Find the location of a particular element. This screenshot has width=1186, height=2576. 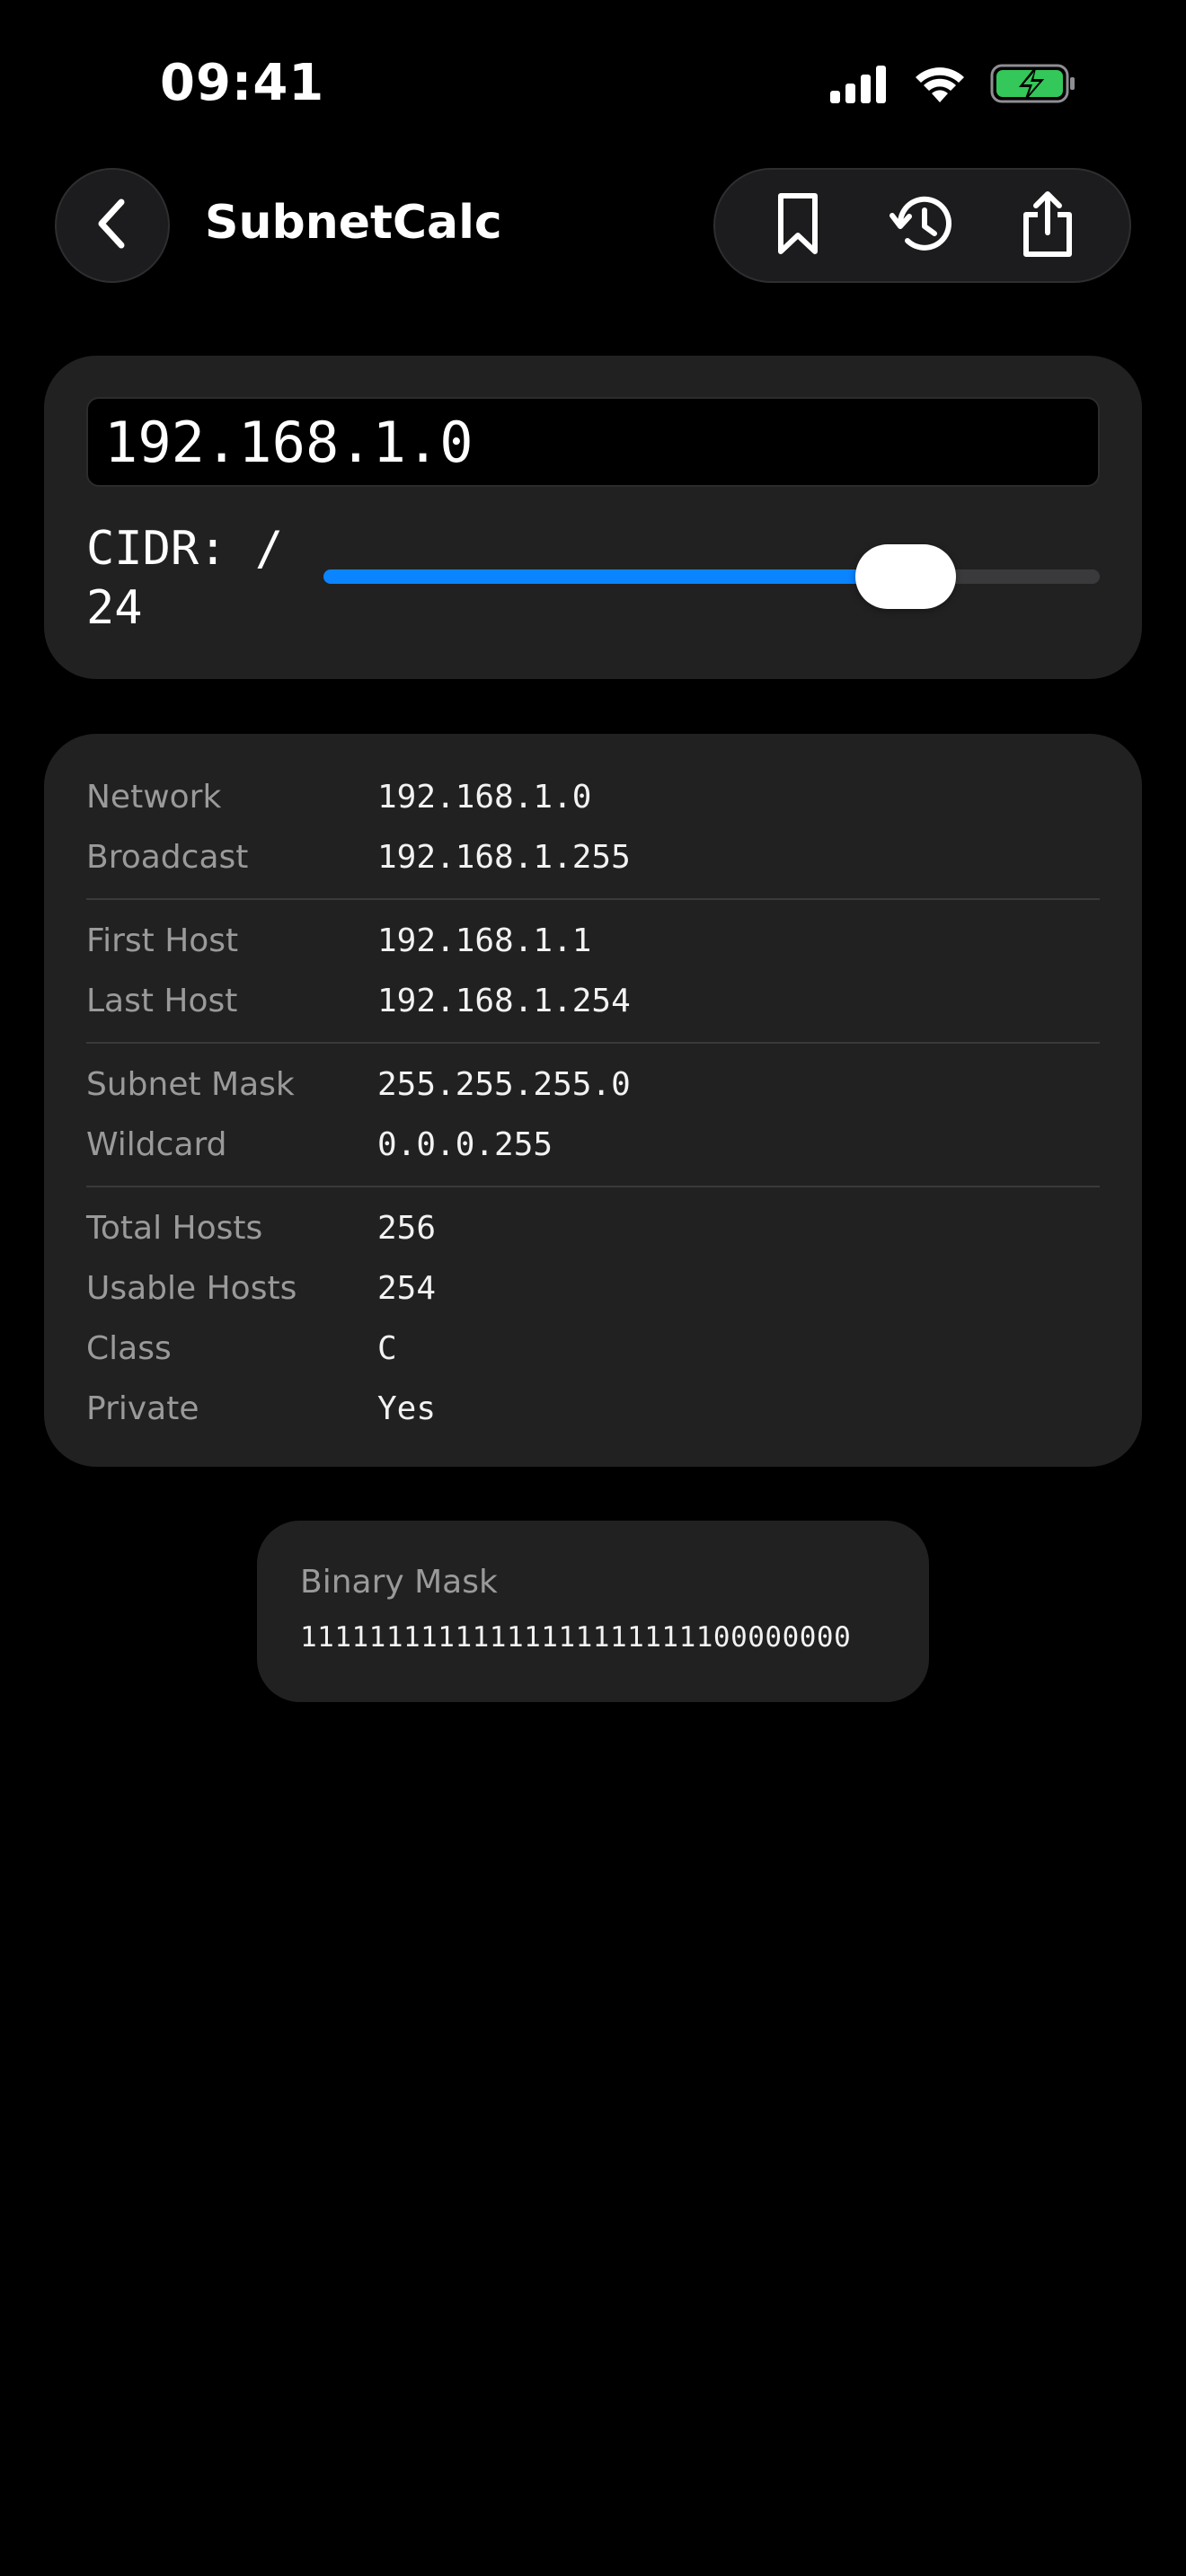

broadcast-value: 192.168.1.255 is located at coordinates (504, 857).